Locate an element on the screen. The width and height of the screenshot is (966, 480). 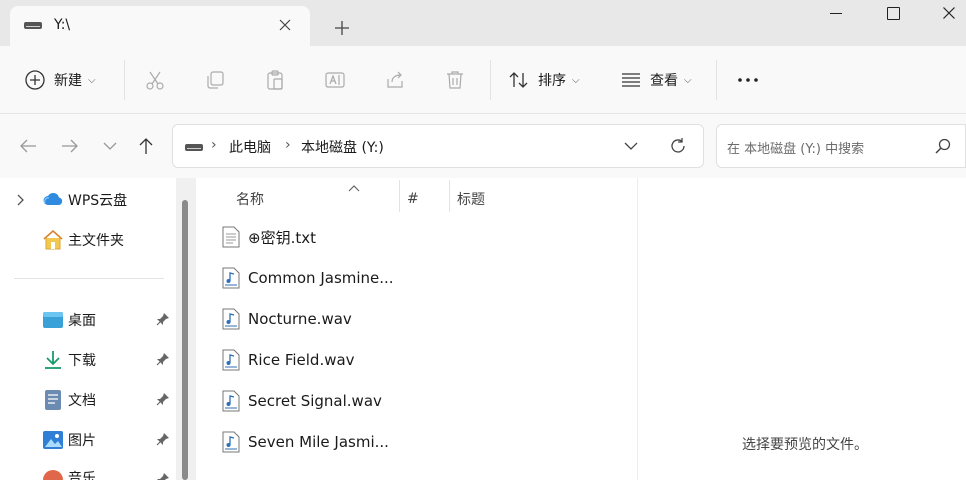
music-icon is located at coordinates (53, 475).